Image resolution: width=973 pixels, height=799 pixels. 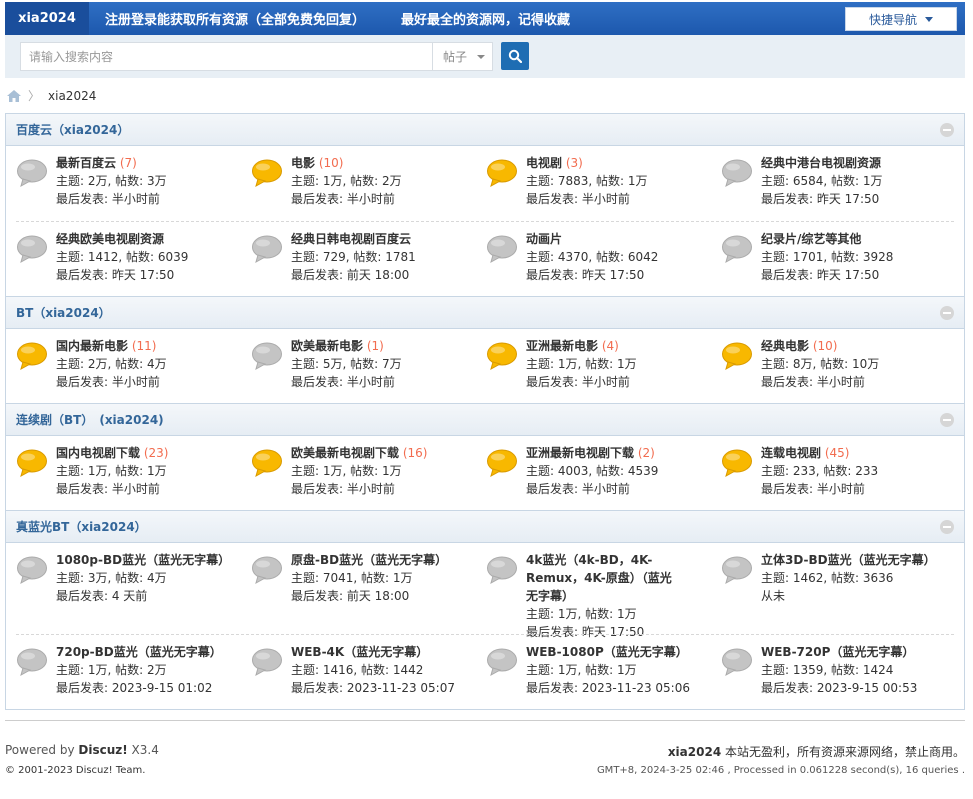 I want to click on forum-last-post: 最后发表: 4 天前, so click(x=148, y=596).